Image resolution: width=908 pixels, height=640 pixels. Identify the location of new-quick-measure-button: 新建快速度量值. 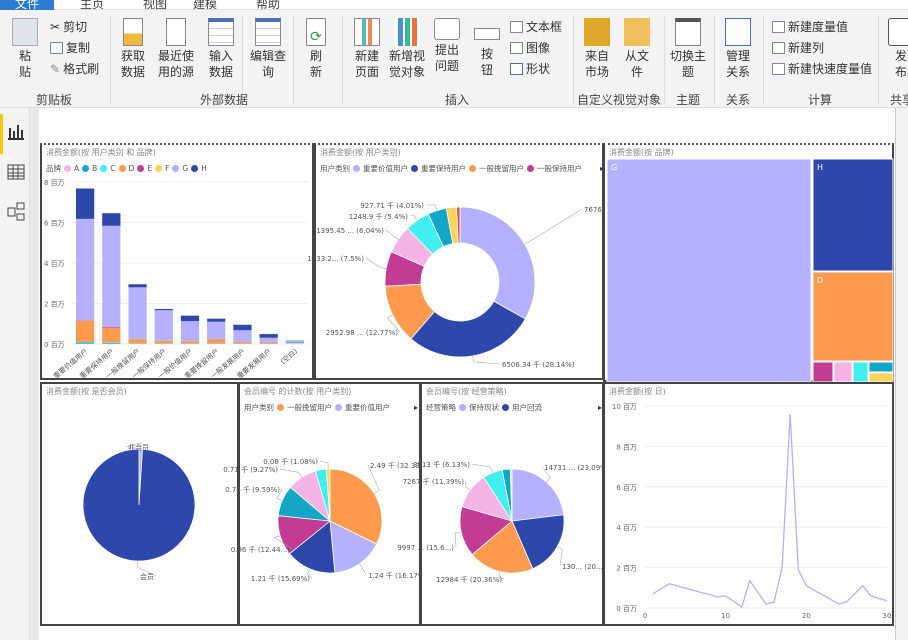
(822, 68).